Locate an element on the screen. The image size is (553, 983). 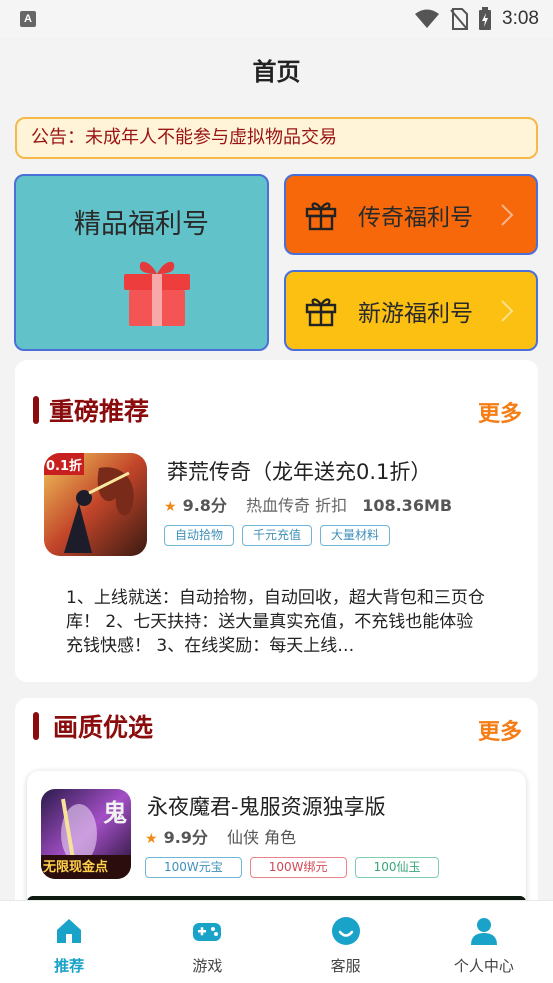
game-rating: 9.9分 is located at coordinates (185, 837).